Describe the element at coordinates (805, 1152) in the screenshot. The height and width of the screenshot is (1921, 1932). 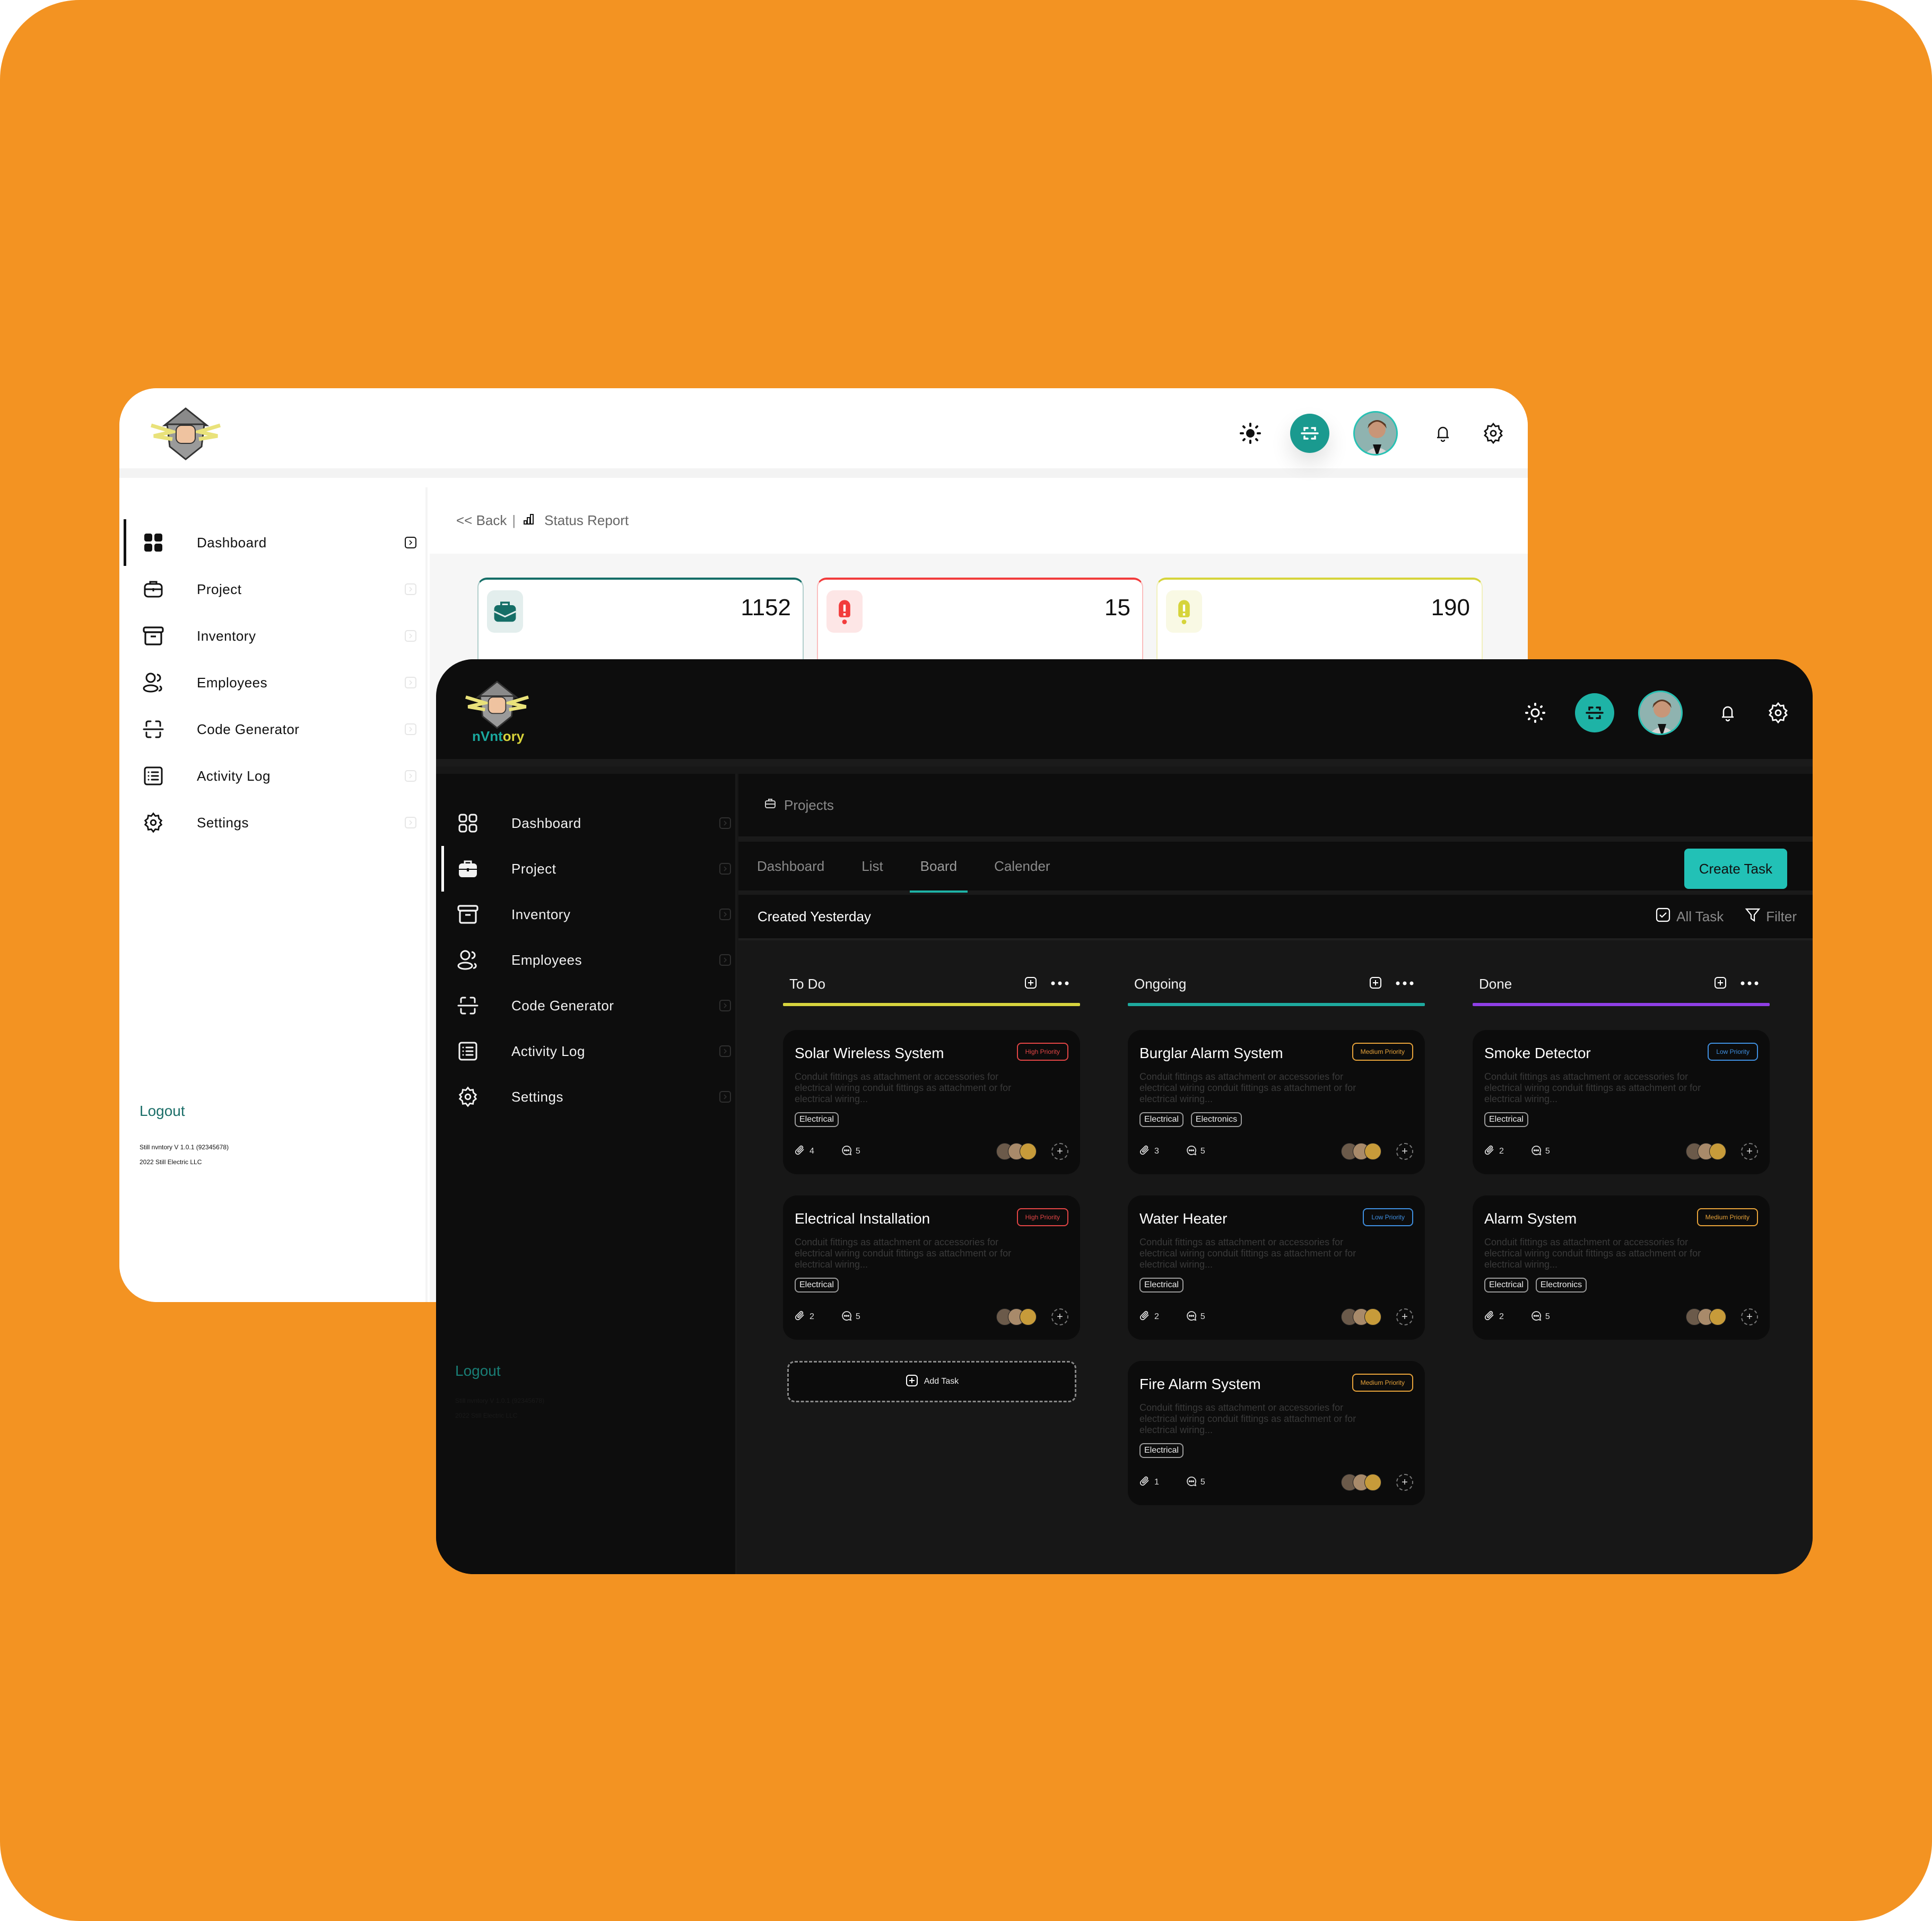
I see `attachments-count: 4` at that location.